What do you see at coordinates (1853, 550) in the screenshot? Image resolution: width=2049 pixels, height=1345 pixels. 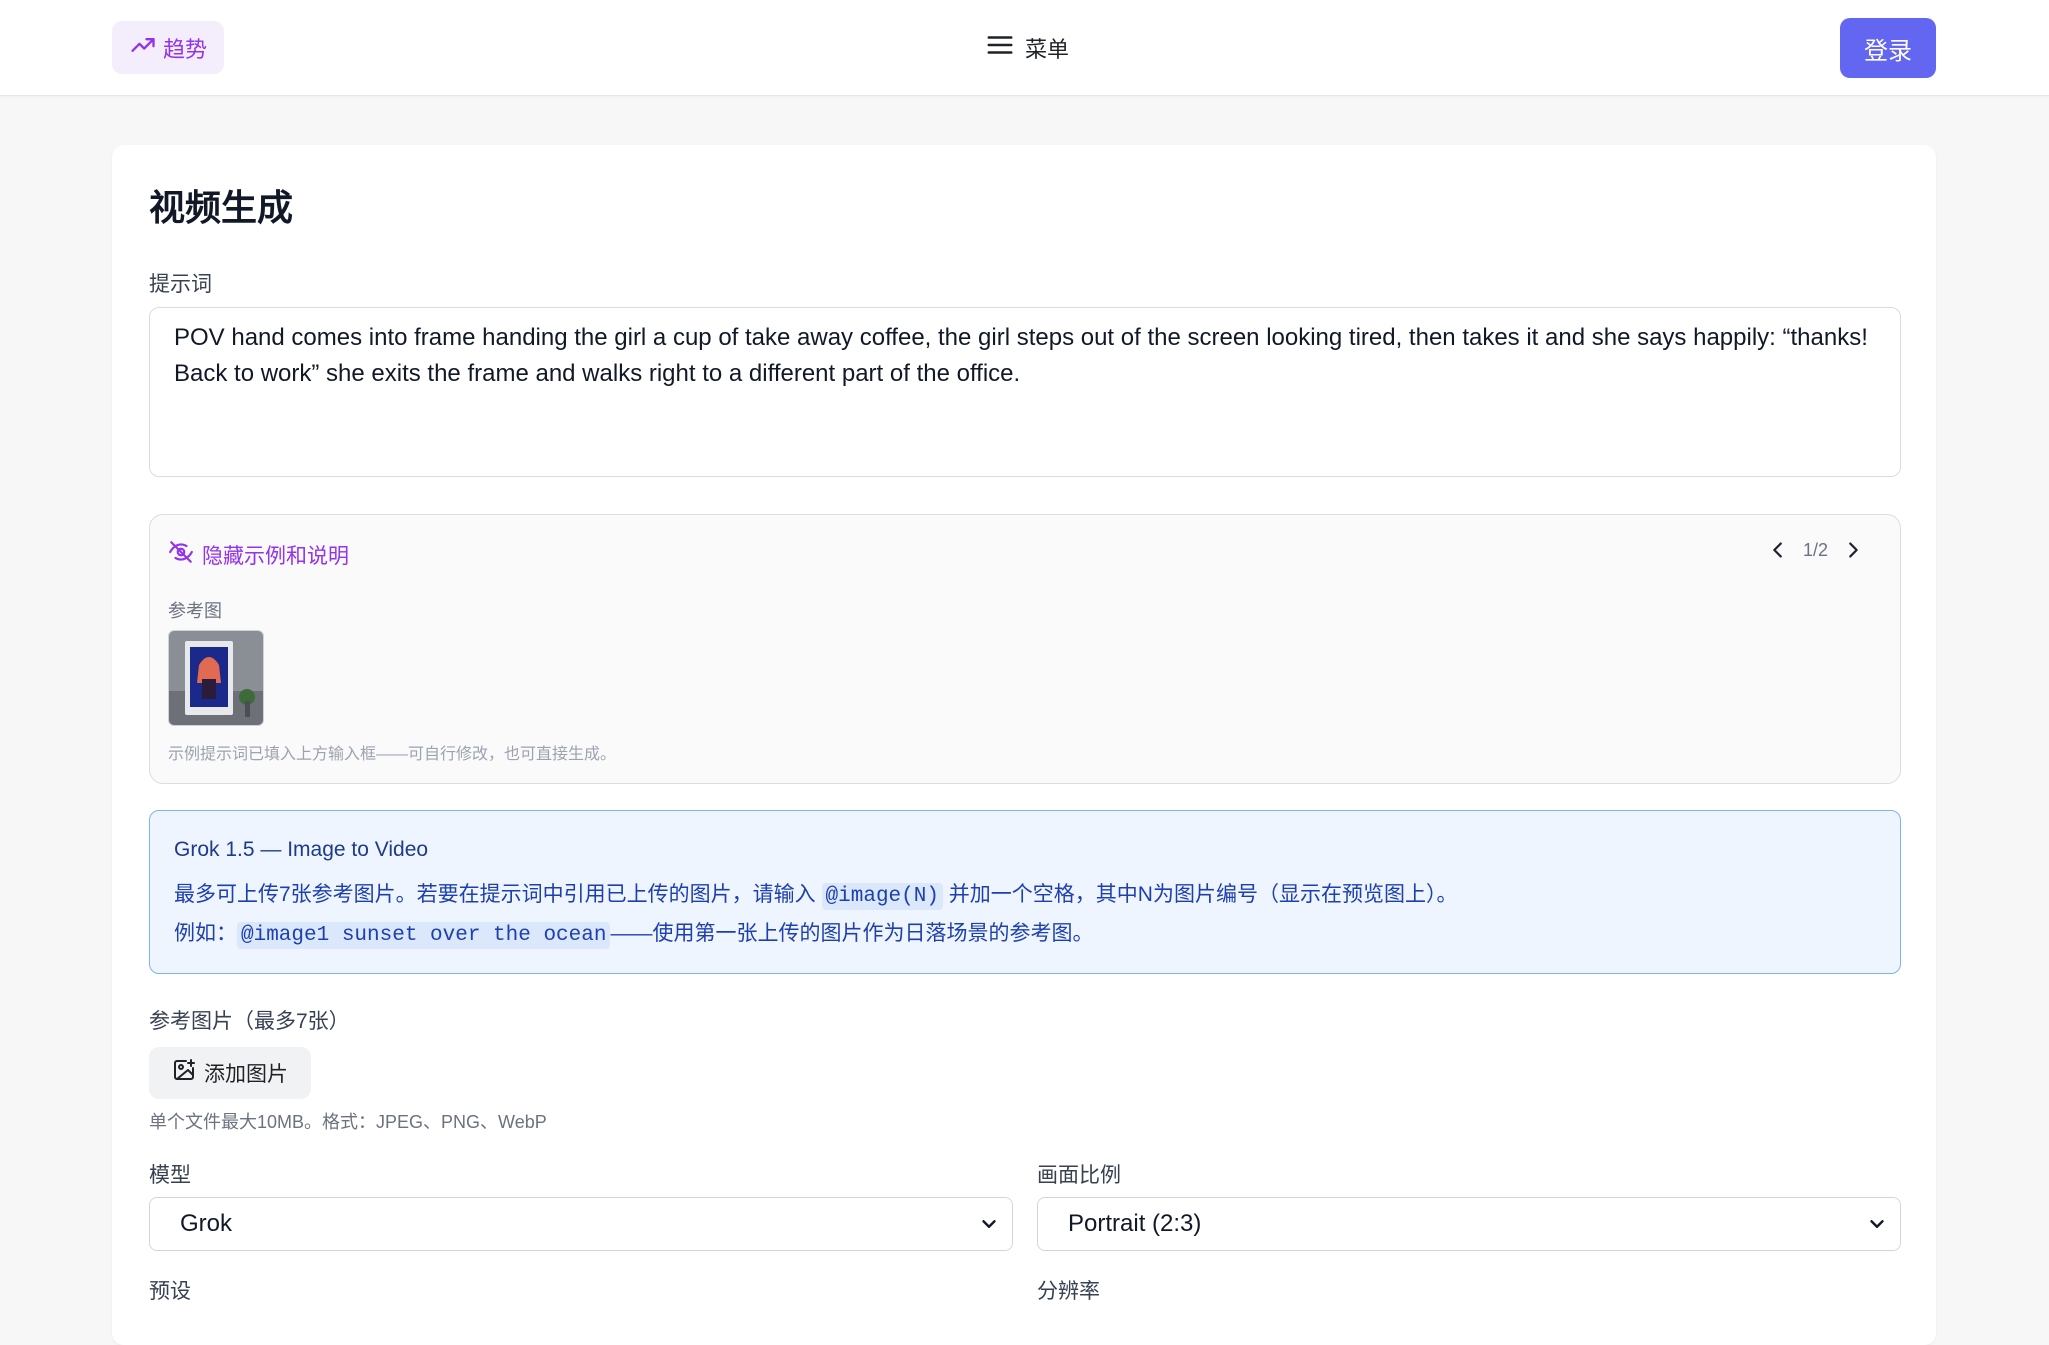 I see `chevron-right-icon` at bounding box center [1853, 550].